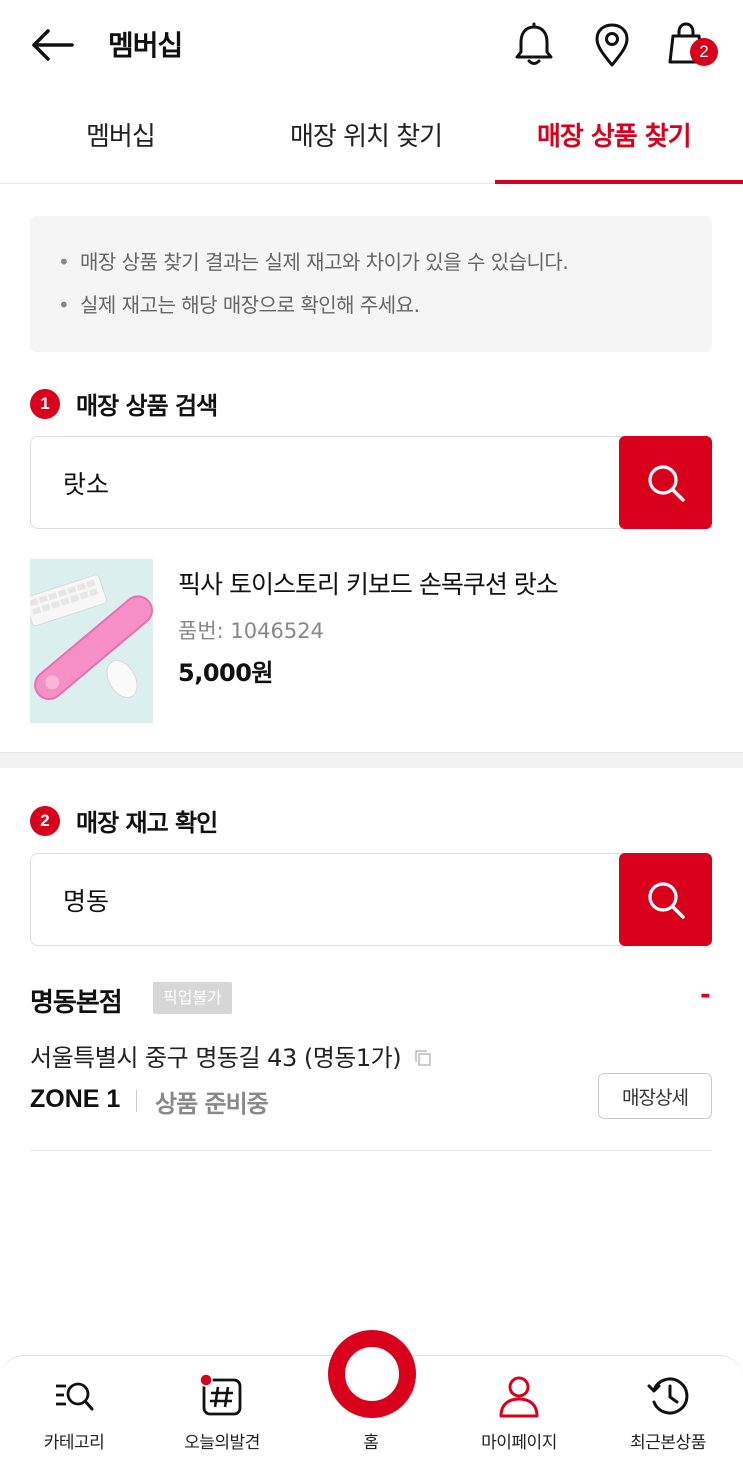 This screenshot has width=743, height=1465. I want to click on zone-separator, so click(136, 1101).